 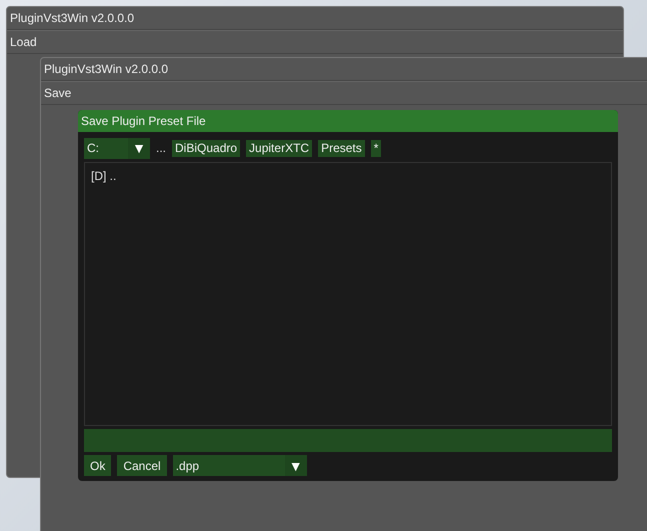 What do you see at coordinates (348, 440) in the screenshot?
I see `filename-field` at bounding box center [348, 440].